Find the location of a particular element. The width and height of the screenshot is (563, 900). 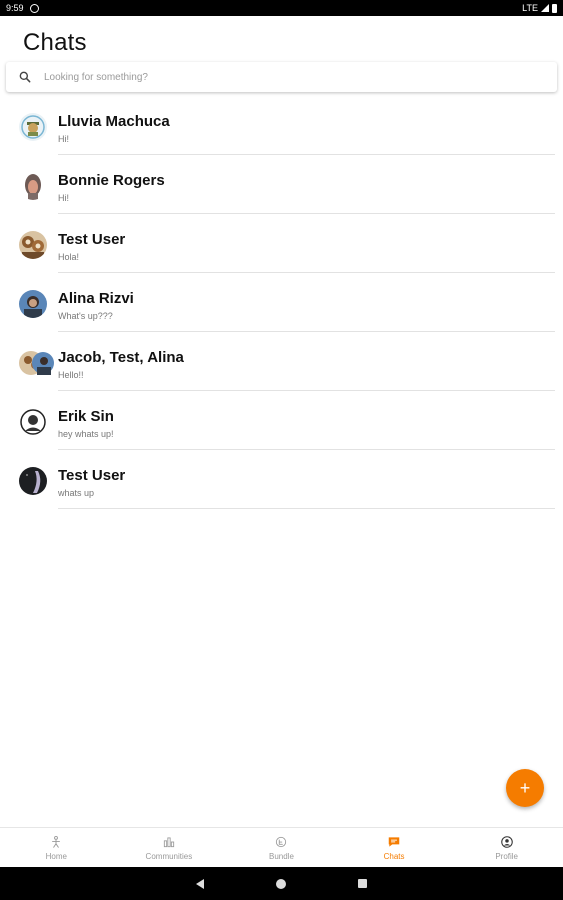

nav-label: Home is located at coordinates (56, 856).